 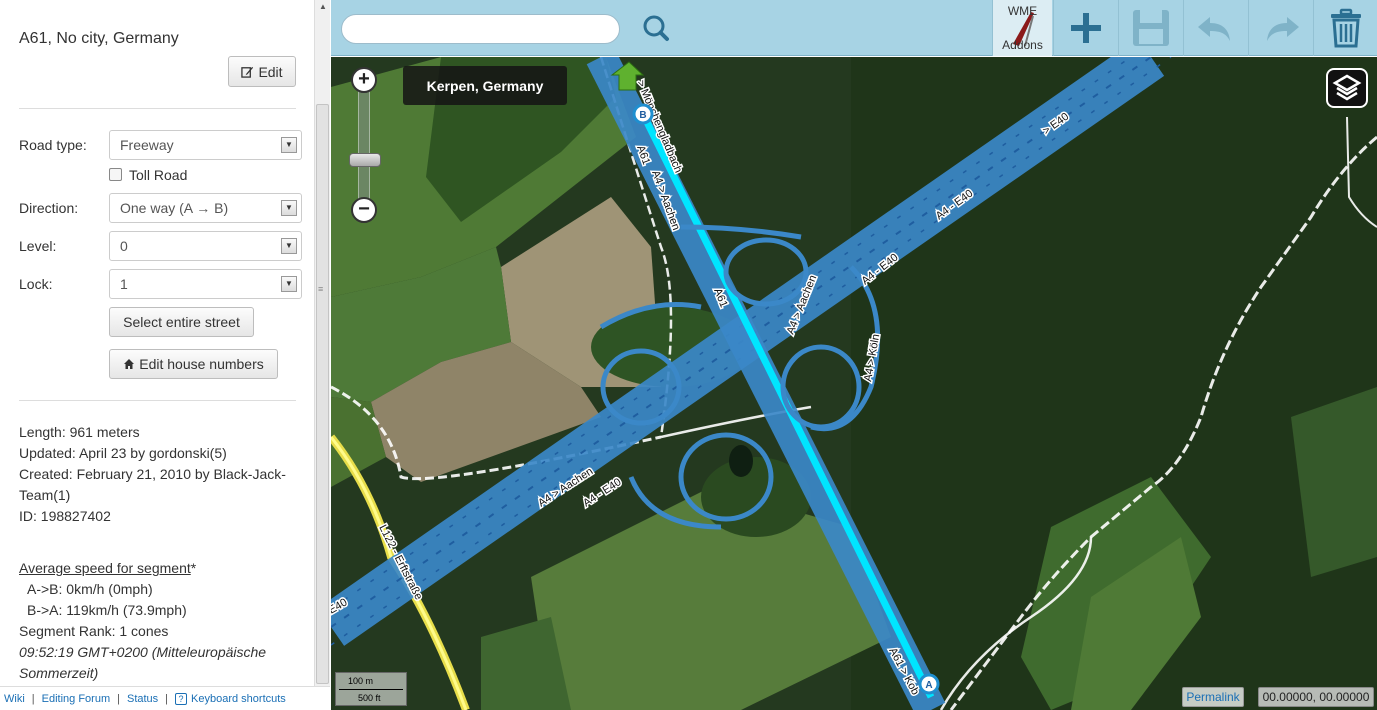 I want to click on direction-select: One way (A → B) ▼, so click(x=205, y=208).